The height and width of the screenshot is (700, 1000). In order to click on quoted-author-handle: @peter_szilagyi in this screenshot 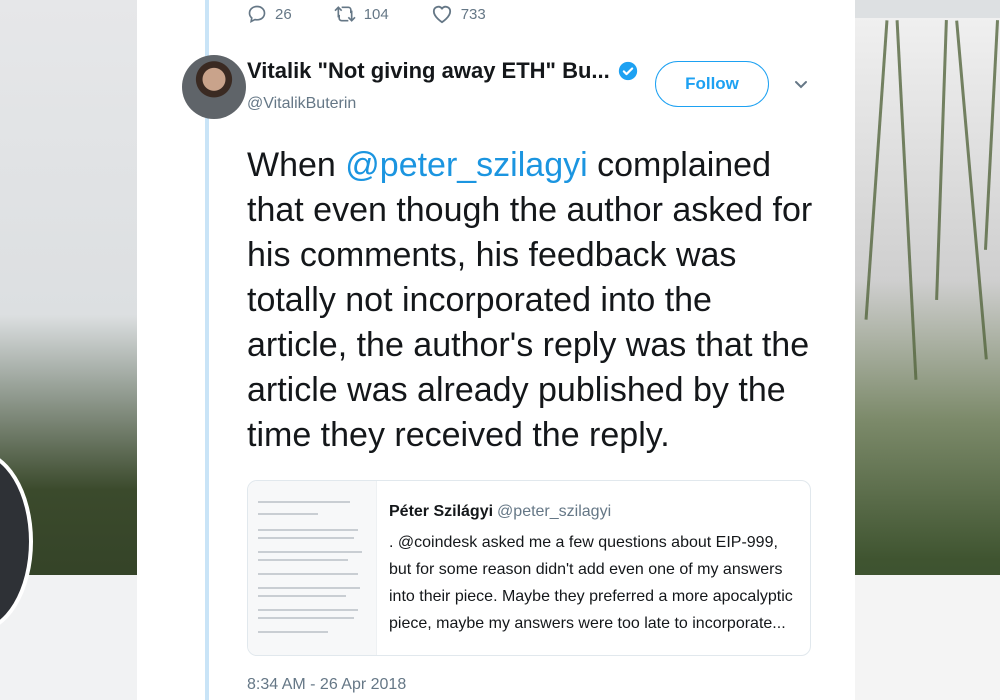, I will do `click(554, 511)`.